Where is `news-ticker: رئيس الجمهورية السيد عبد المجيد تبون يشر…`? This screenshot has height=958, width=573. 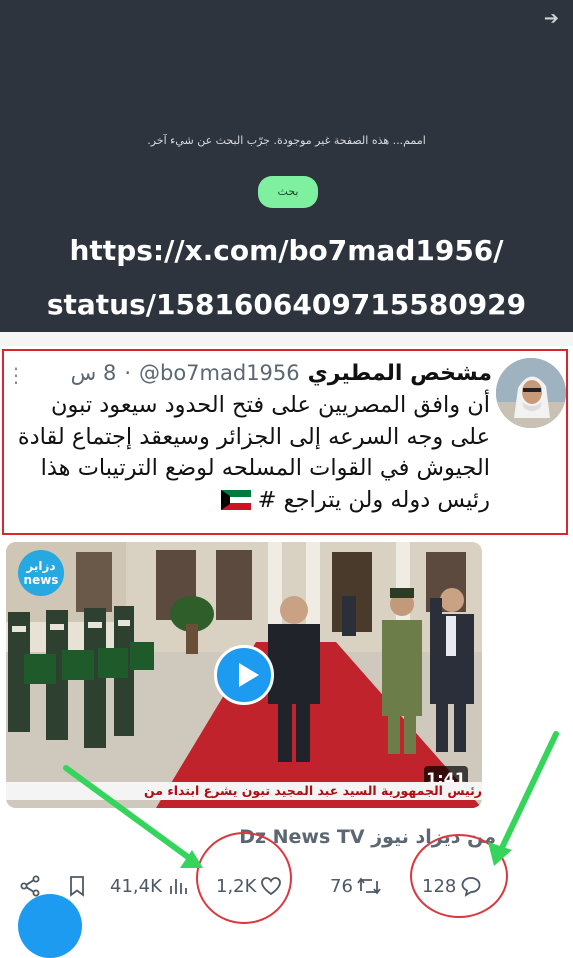
news-ticker: رئيس الجمهورية السيد عبد المجيد تبون يشر… is located at coordinates (244, 791).